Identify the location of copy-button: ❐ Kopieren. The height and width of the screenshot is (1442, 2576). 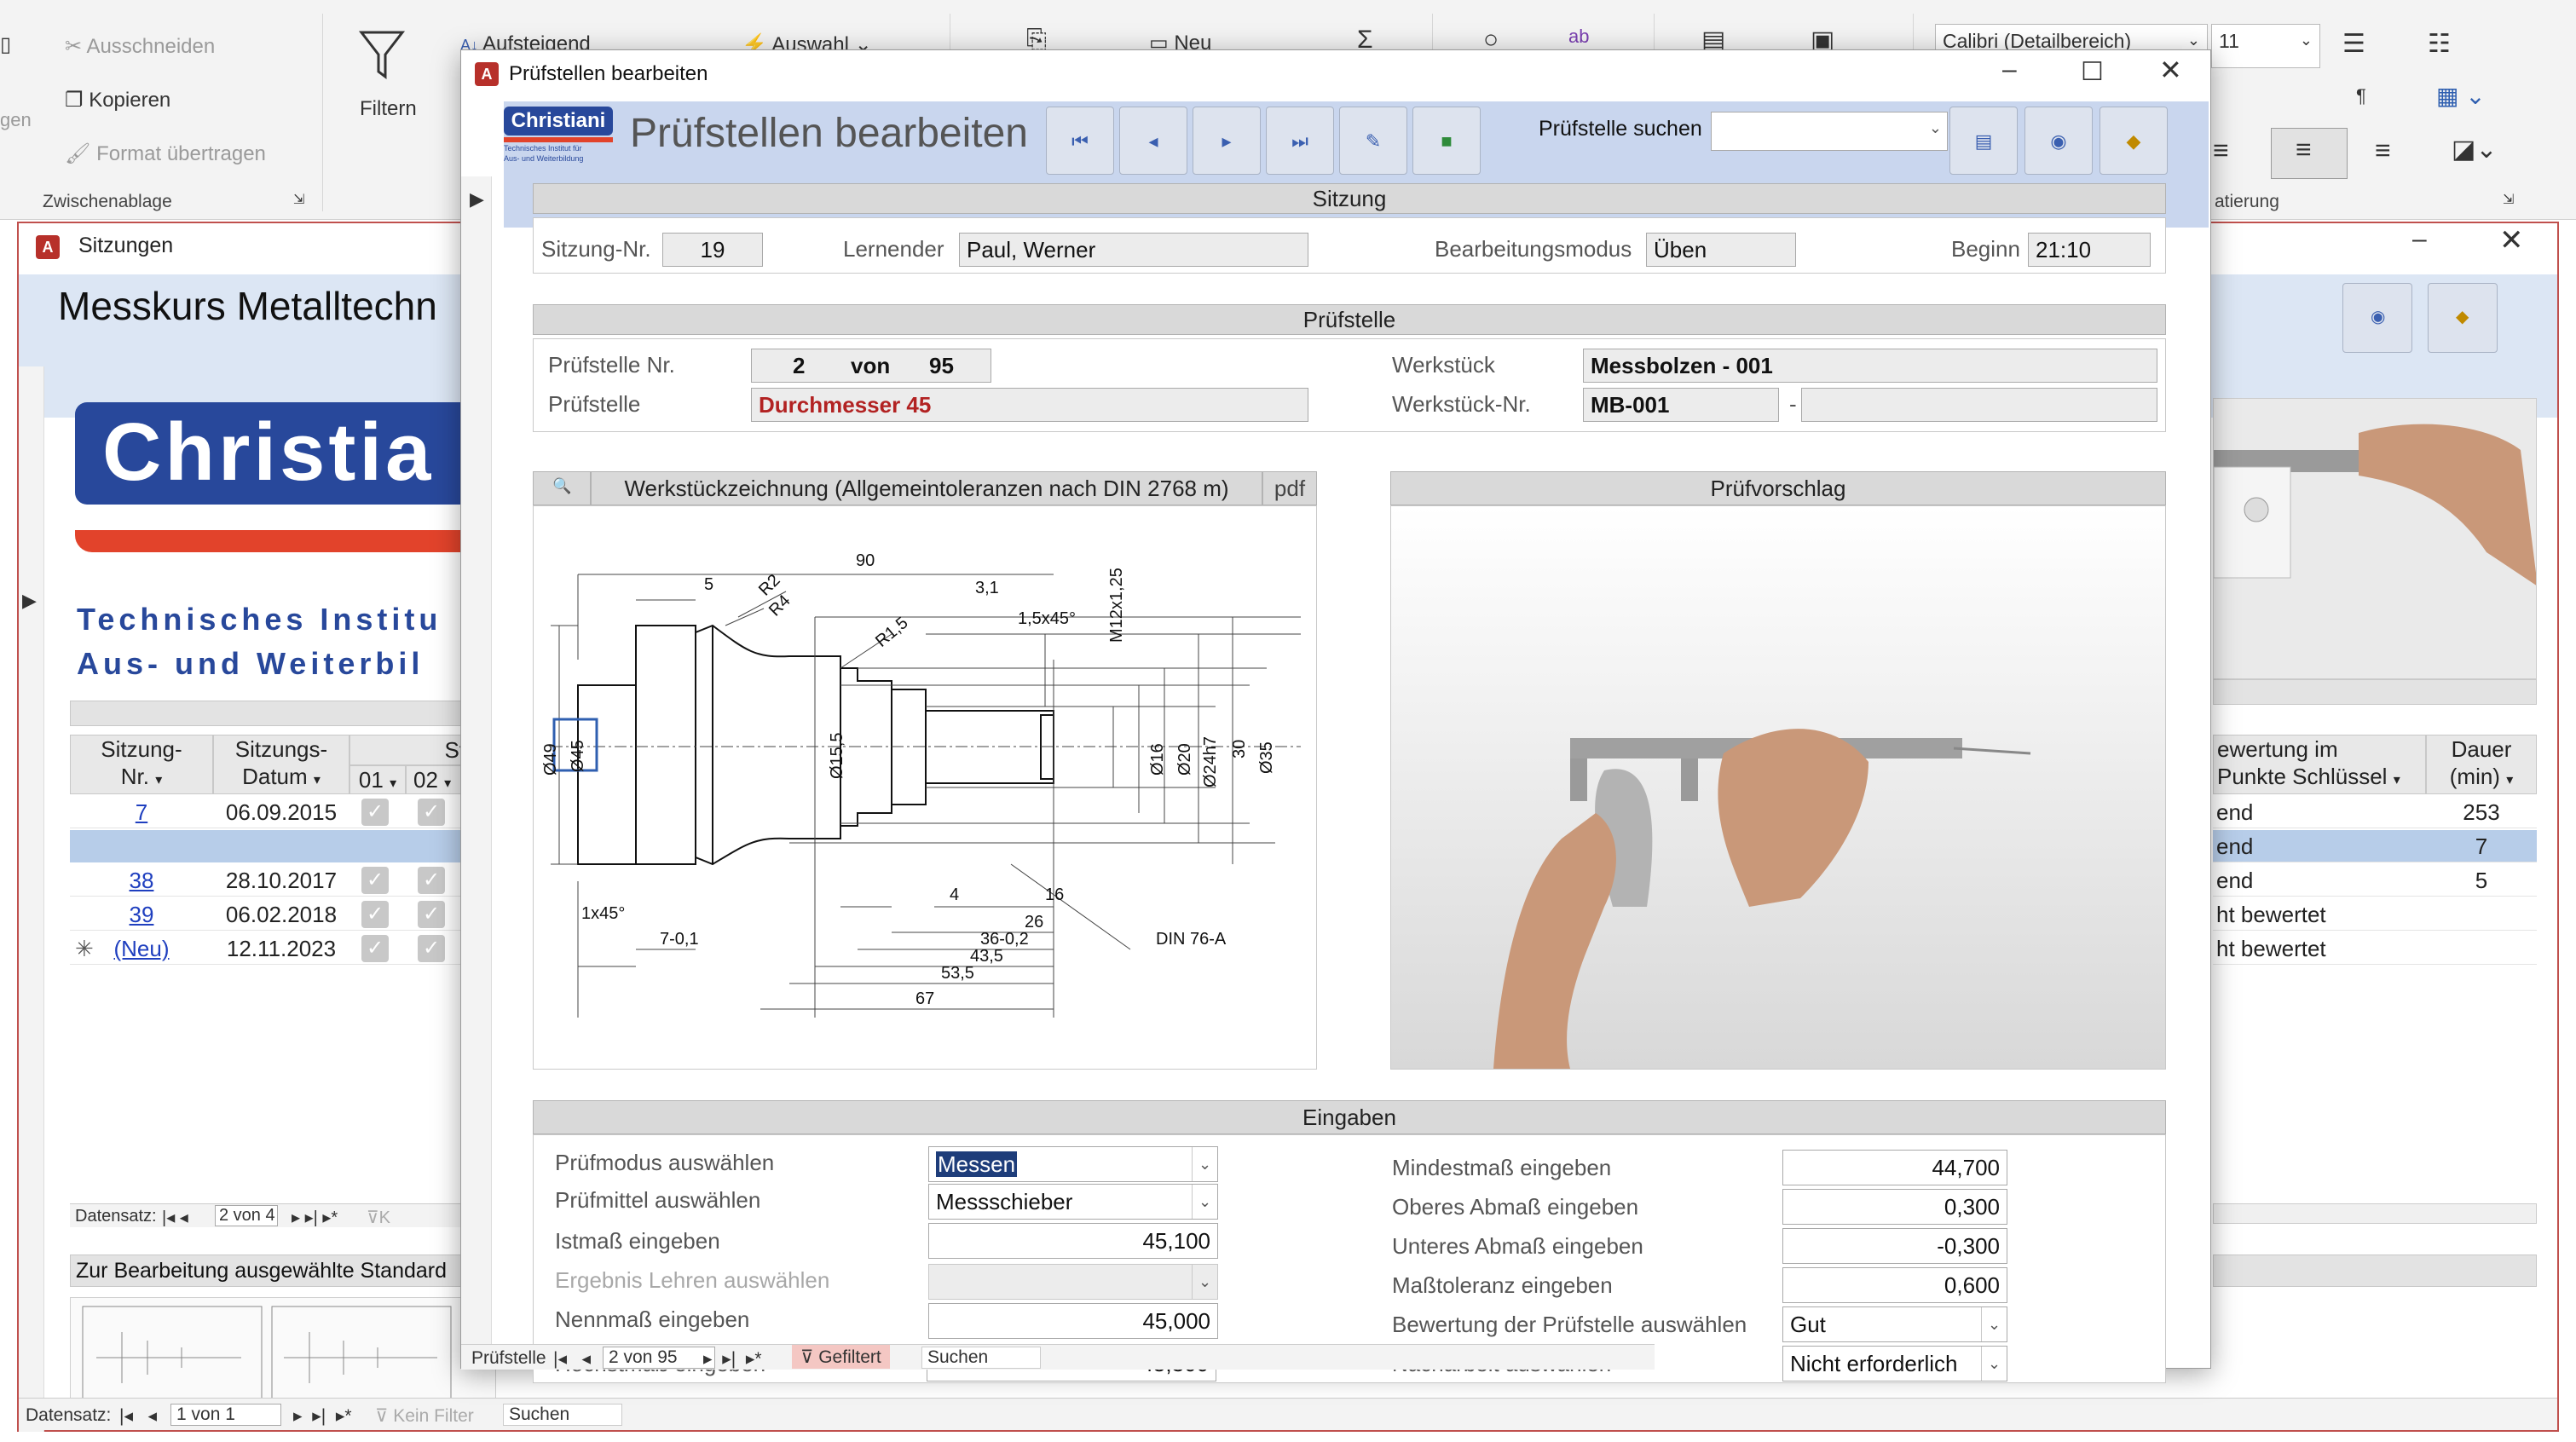
(117, 100).